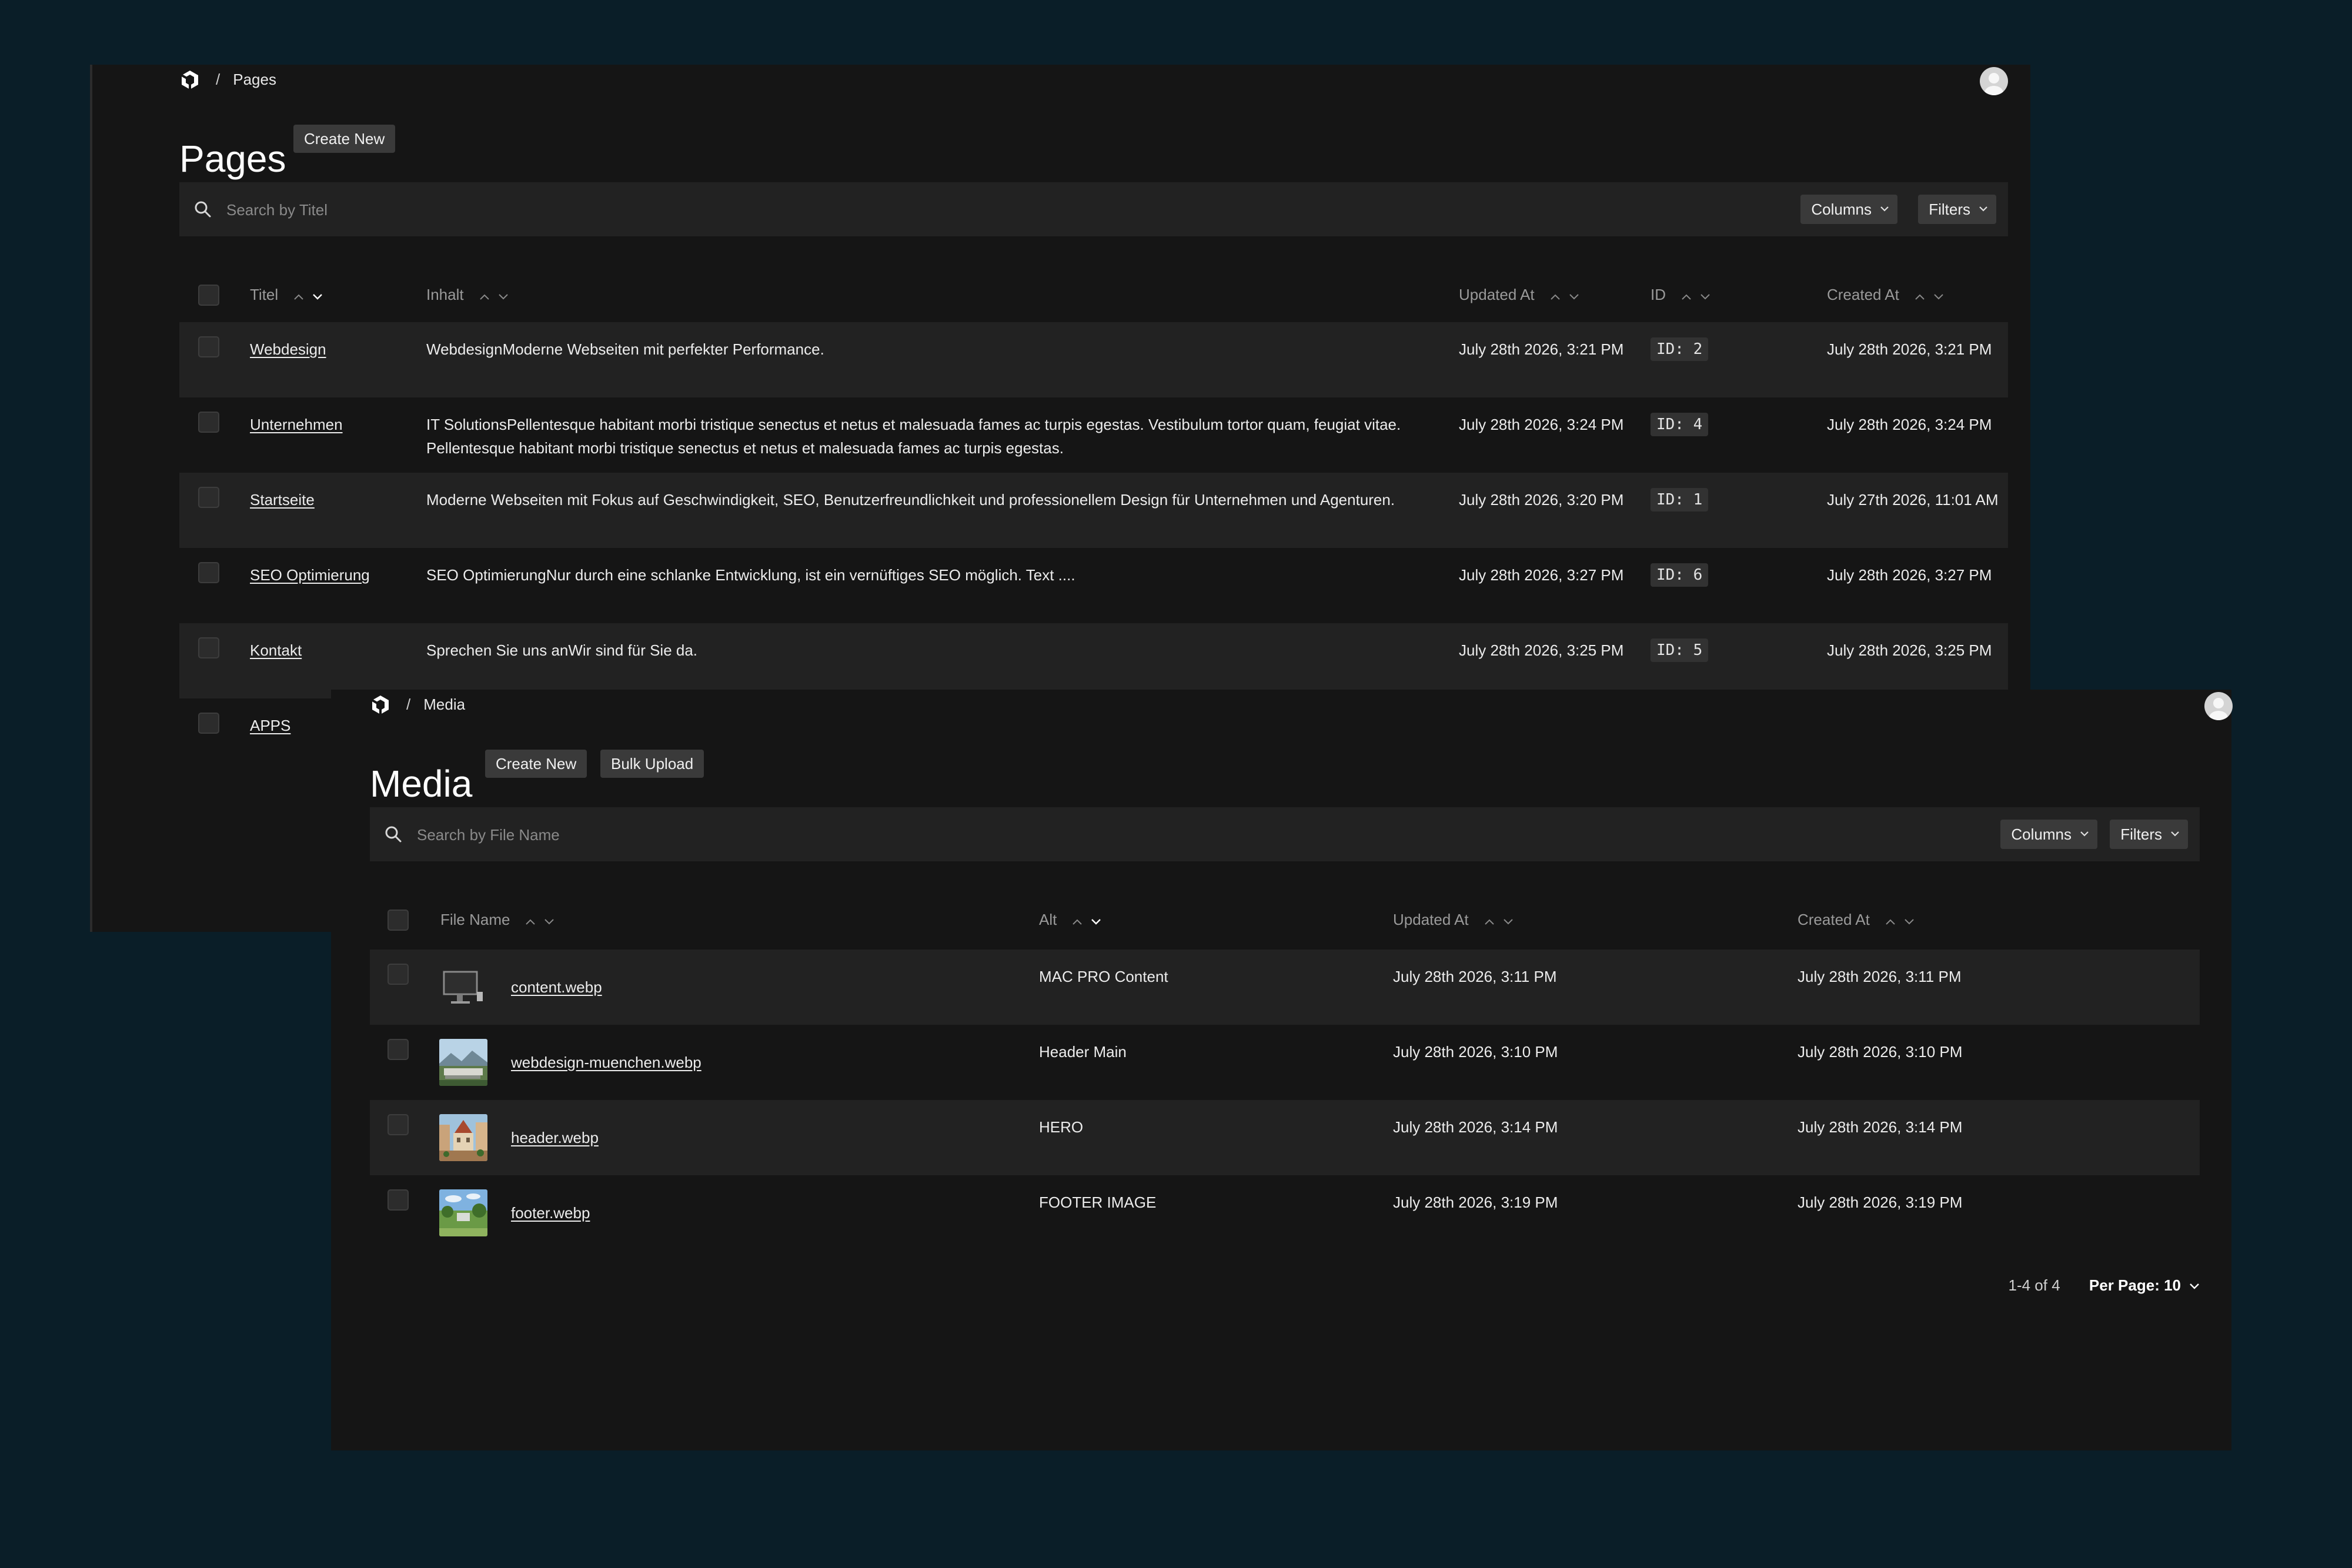 The height and width of the screenshot is (1568, 2352). What do you see at coordinates (202, 210) in the screenshot?
I see `search-icon` at bounding box center [202, 210].